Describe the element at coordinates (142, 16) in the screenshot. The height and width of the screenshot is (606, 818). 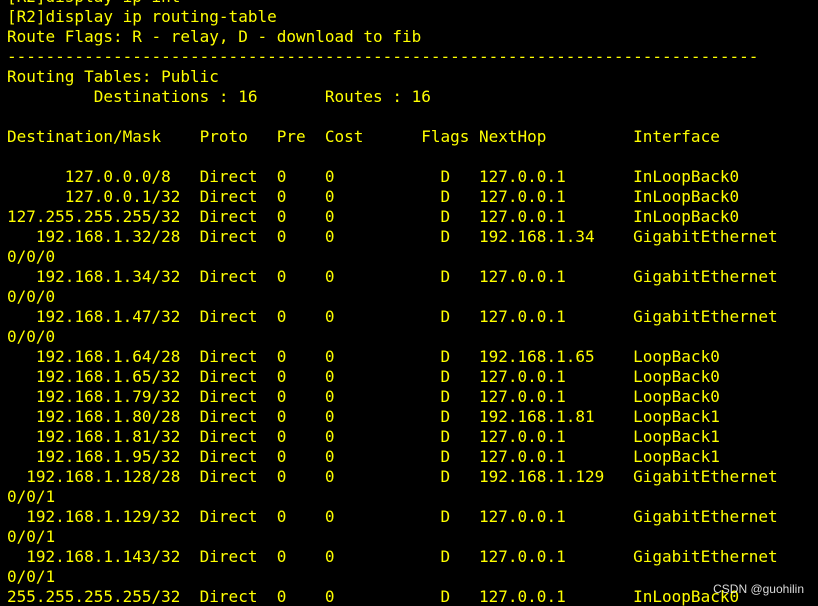
I see `terminal-line: [R2]display ip routing-table` at that location.